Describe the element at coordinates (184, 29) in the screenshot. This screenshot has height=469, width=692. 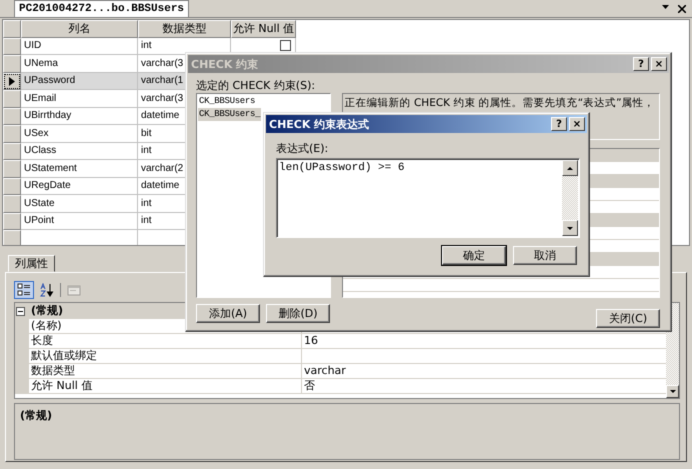
I see `column-header: 数据类型` at that location.